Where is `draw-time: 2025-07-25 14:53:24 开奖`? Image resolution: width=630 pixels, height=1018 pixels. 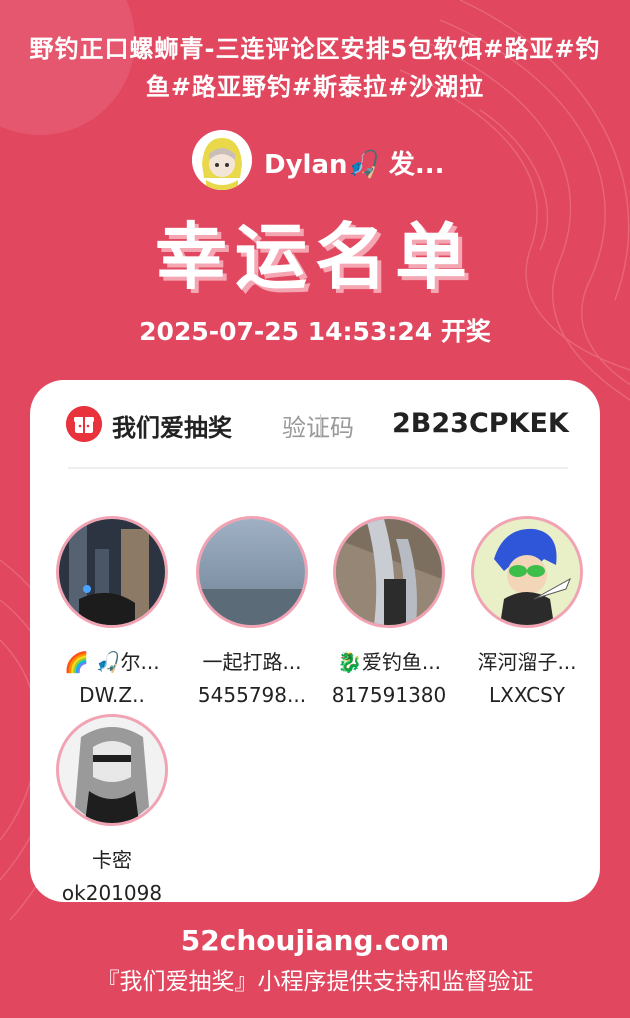 draw-time: 2025-07-25 14:53:24 开奖 is located at coordinates (315, 331).